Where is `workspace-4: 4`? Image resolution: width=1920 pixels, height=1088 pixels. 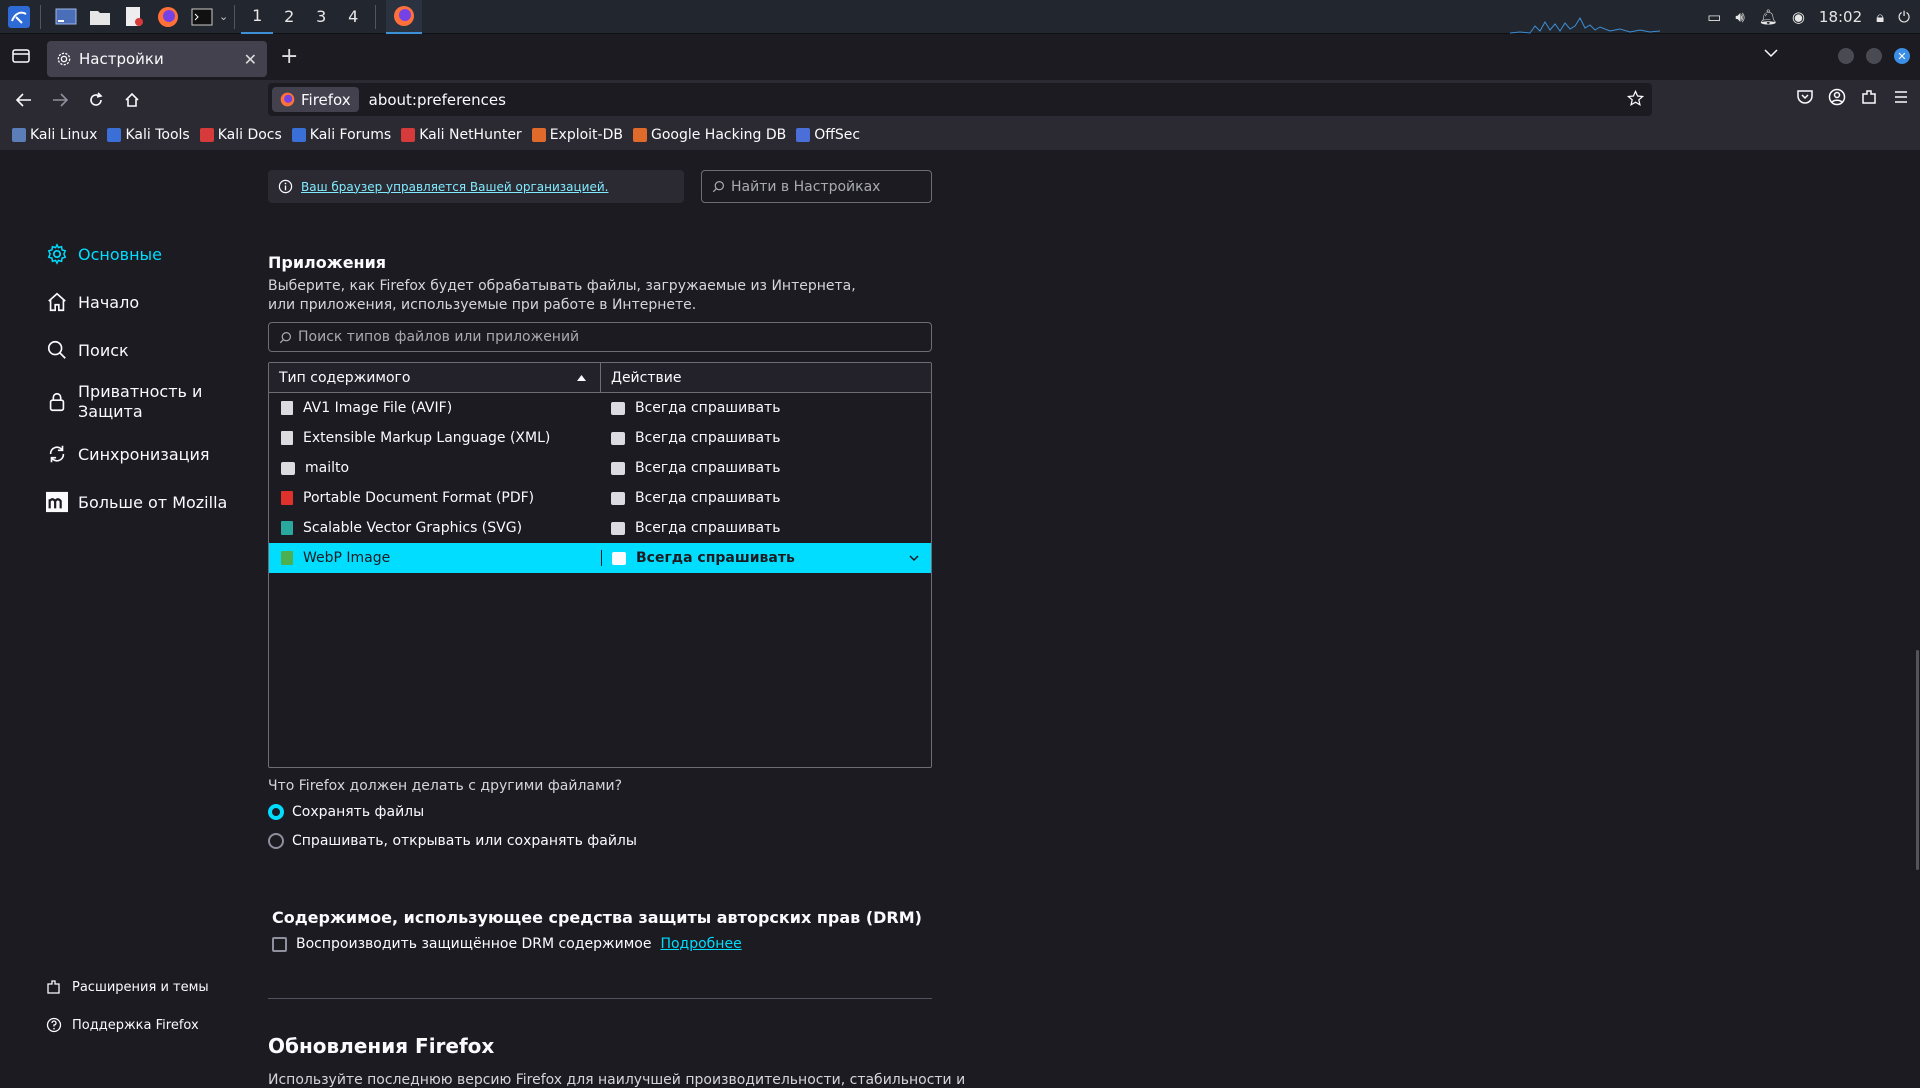
workspace-4: 4 is located at coordinates (353, 17).